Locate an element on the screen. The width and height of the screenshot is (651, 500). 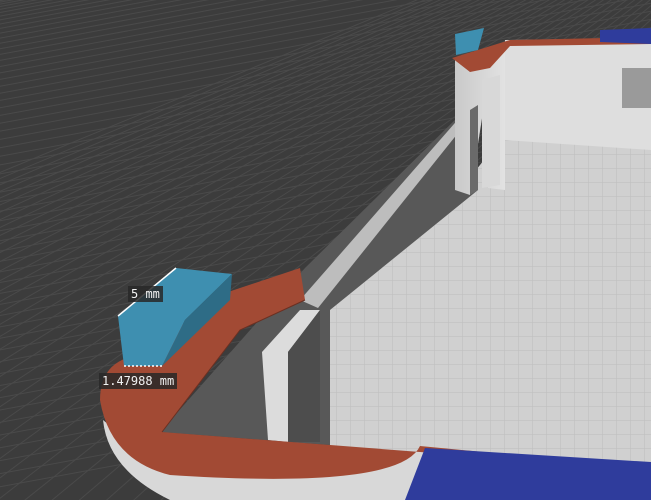
model-back-post-slot is located at coordinates (491, 131).